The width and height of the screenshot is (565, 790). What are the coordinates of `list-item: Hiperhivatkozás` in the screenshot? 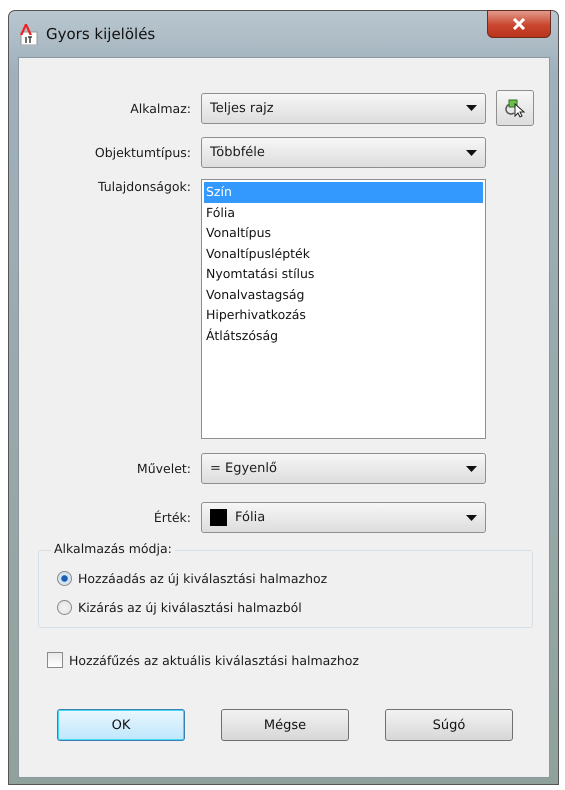 It's located at (343, 315).